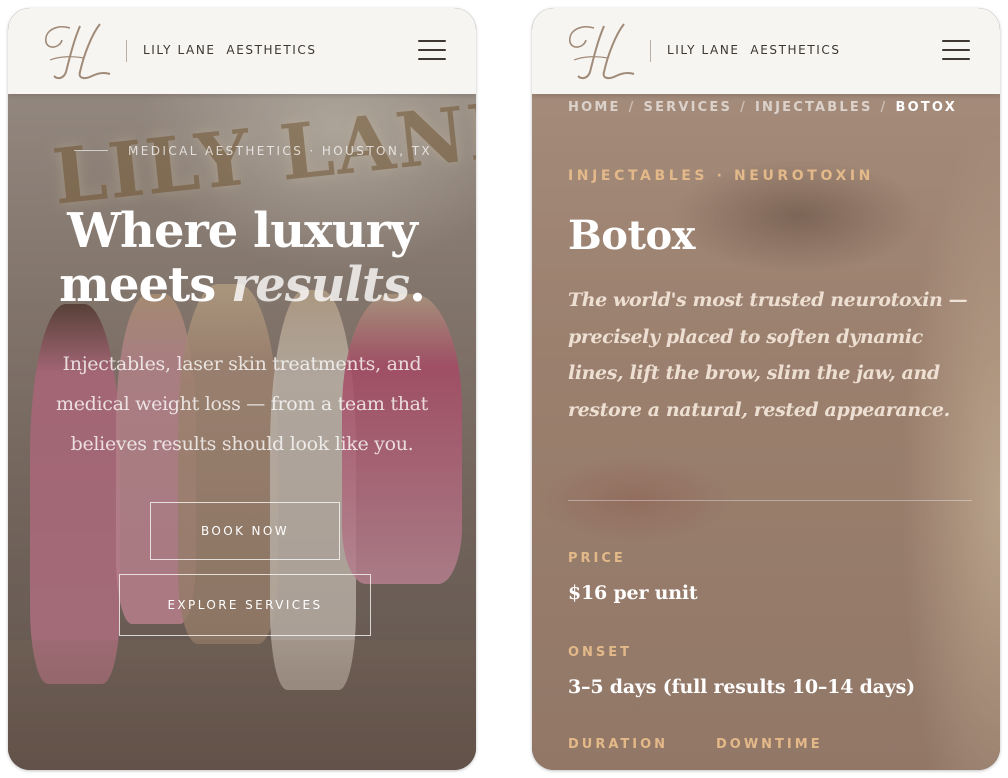  Describe the element at coordinates (320, 285) in the screenshot. I see `hero-title-emphasis: results` at that location.